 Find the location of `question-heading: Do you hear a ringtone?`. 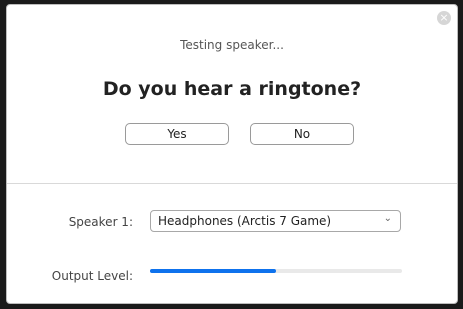

question-heading: Do you hear a ringtone? is located at coordinates (232, 89).